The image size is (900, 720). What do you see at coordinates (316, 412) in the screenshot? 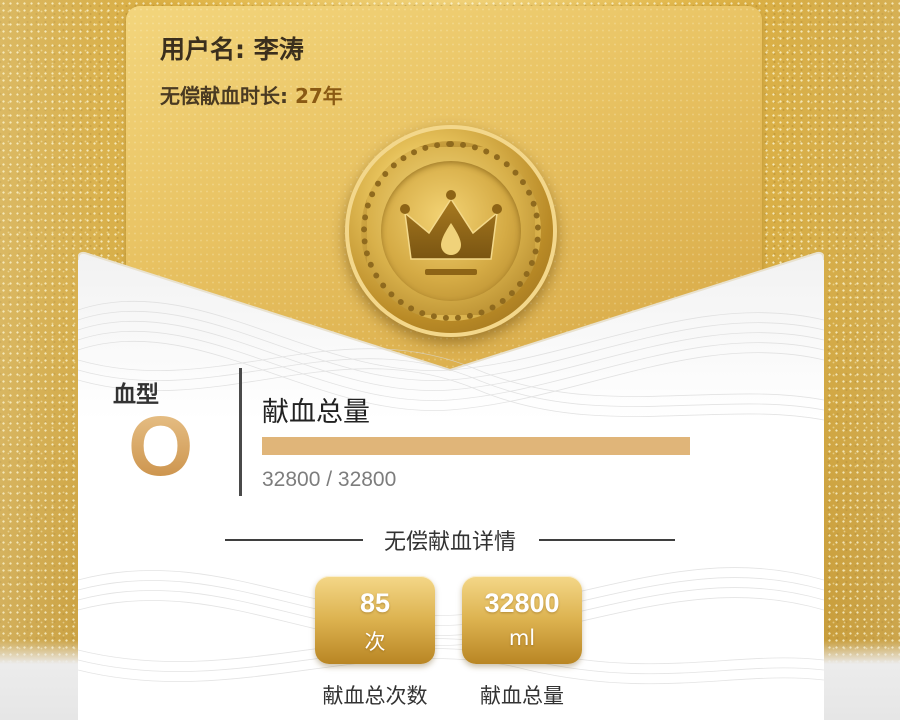
I see `total-volume-label: 献血总量` at bounding box center [316, 412].